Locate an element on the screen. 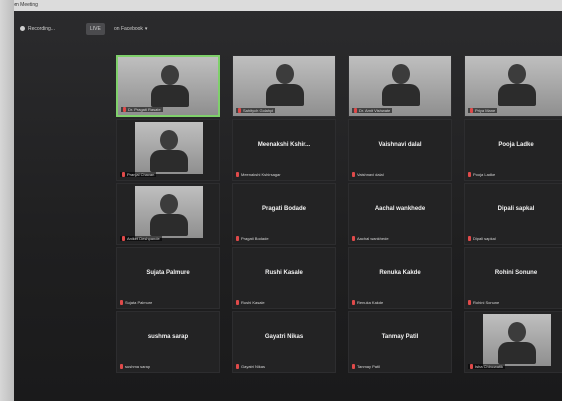 This screenshot has height=401, width=562. participant-name-text: Dipali sapkal is located at coordinates (484, 238).